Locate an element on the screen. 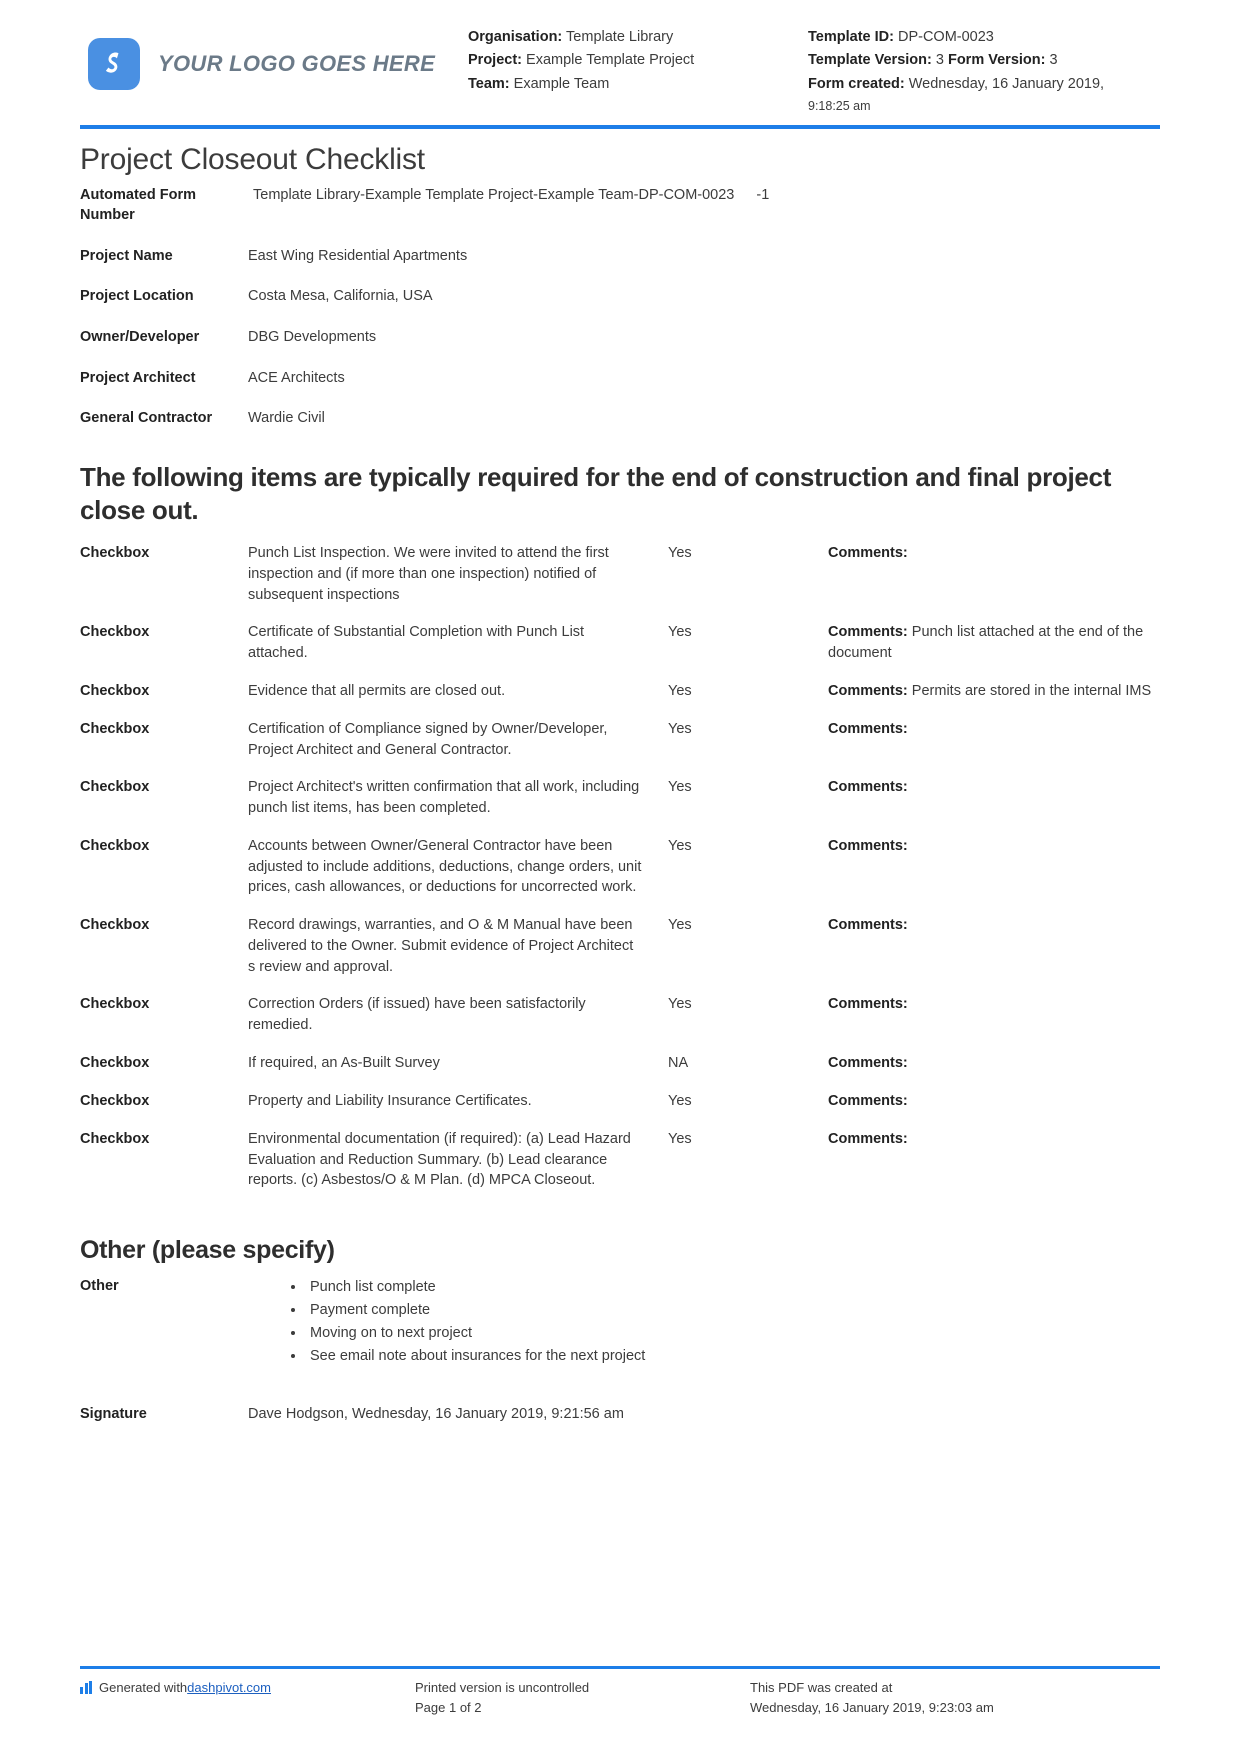  organisation-row: Organisation: Template Library is located at coordinates (633, 37).